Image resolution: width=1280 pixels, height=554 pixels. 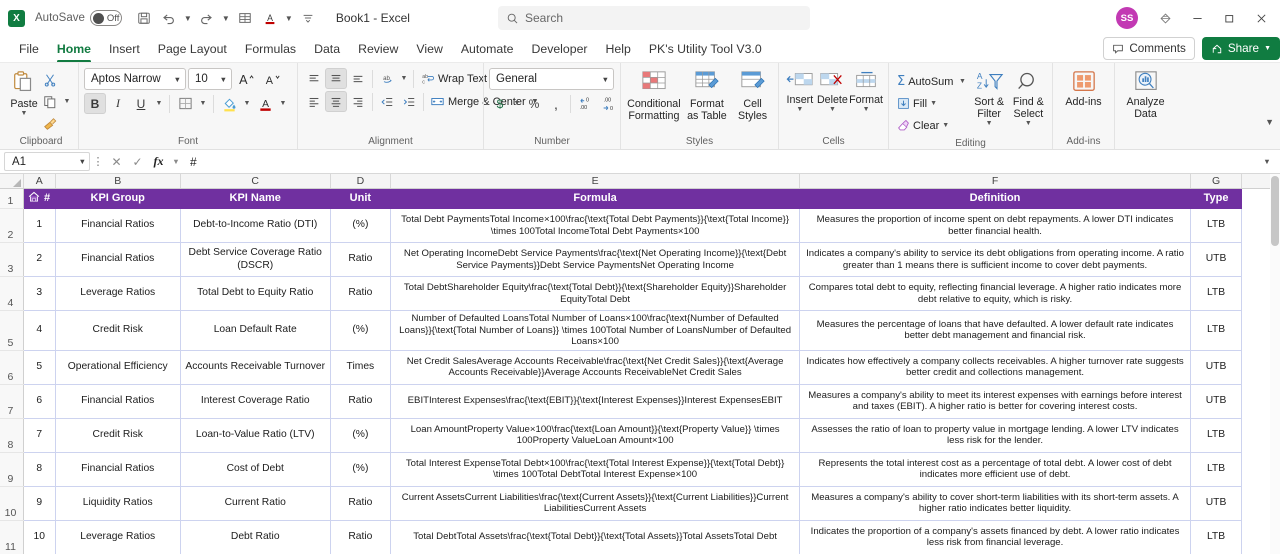 I want to click on home-icon, so click(x=34, y=198).